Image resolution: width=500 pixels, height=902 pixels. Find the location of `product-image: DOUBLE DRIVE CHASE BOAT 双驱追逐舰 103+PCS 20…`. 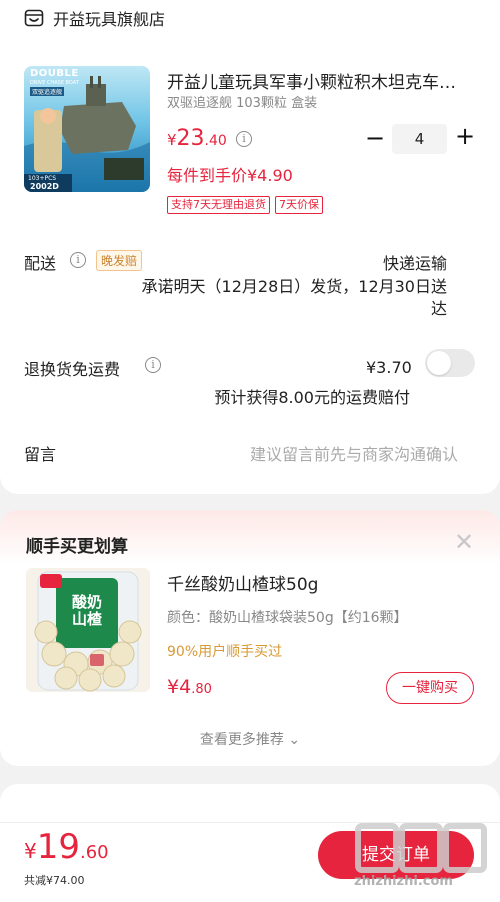

product-image: DOUBLE DRIVE CHASE BOAT 双驱追逐舰 103+PCS 20… is located at coordinates (87, 129).